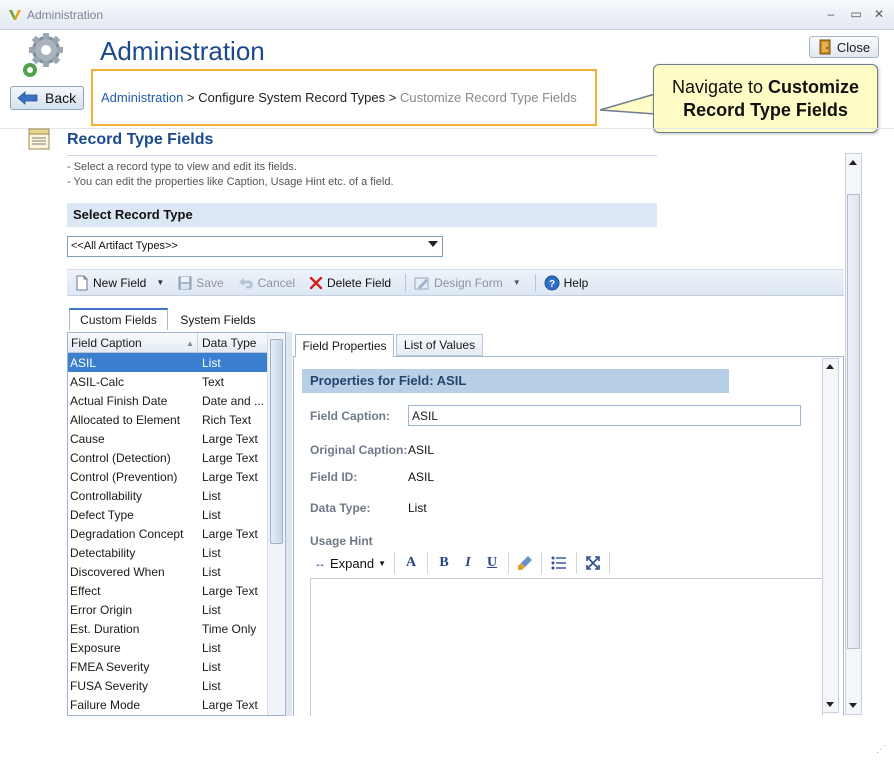  Describe the element at coordinates (433, 244) in the screenshot. I see `chevron-down-icon` at that location.